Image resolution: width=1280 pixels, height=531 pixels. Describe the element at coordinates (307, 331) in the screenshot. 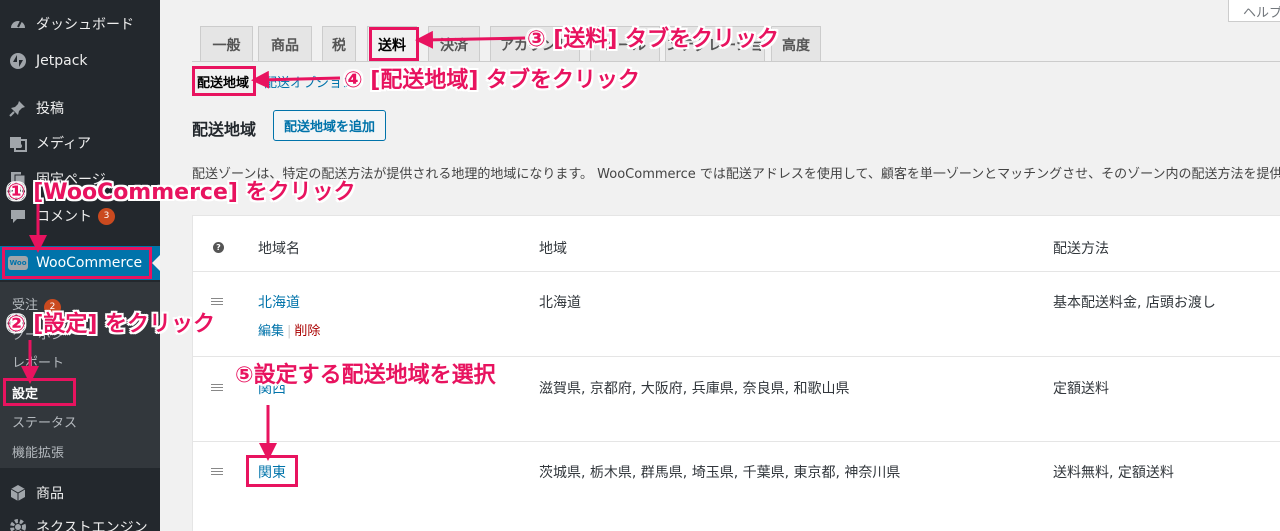

I see `delete-link: 削除` at that location.